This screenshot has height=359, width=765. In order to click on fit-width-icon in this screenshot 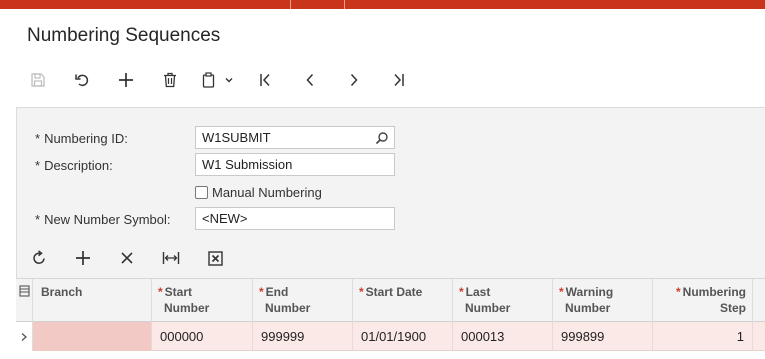, I will do `click(171, 258)`.